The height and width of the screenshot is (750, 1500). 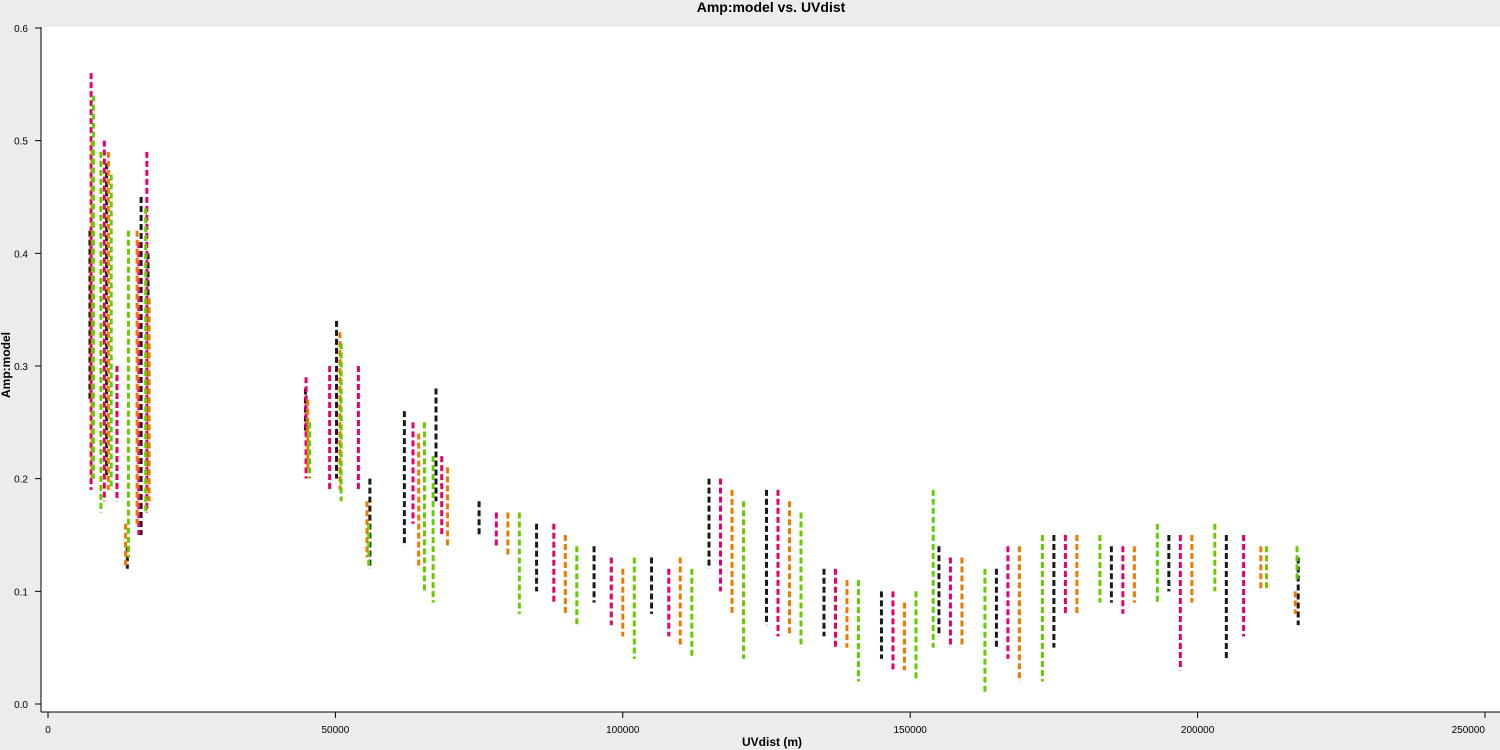 I want to click on x-tick-label: 200000, so click(x=1198, y=730).